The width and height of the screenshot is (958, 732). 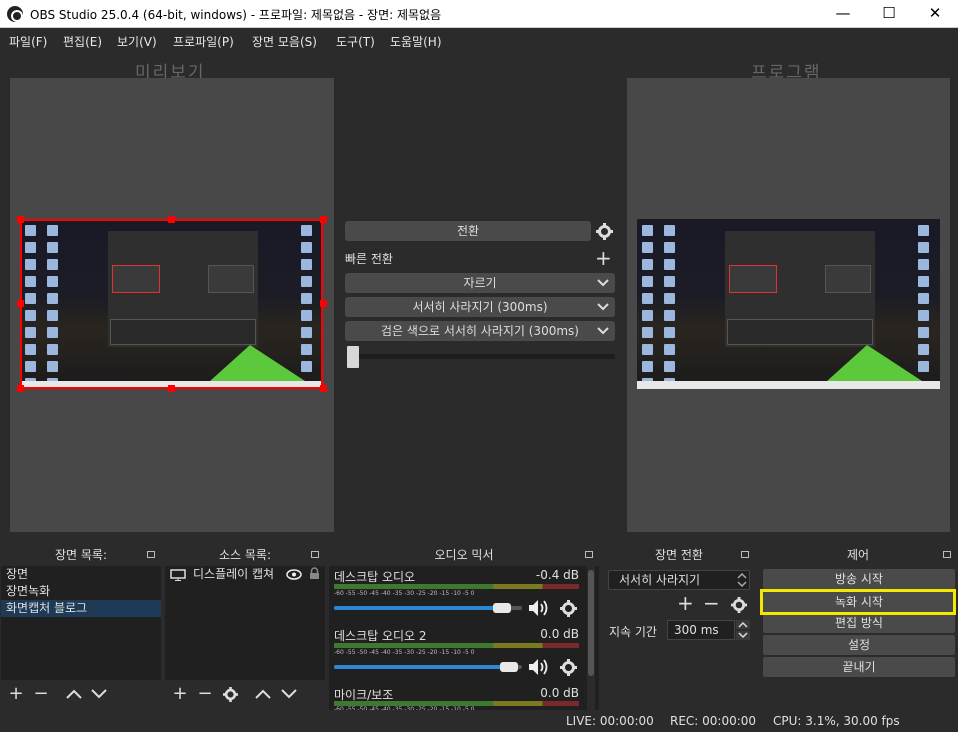 I want to click on source-selection-box, so click(x=171, y=304).